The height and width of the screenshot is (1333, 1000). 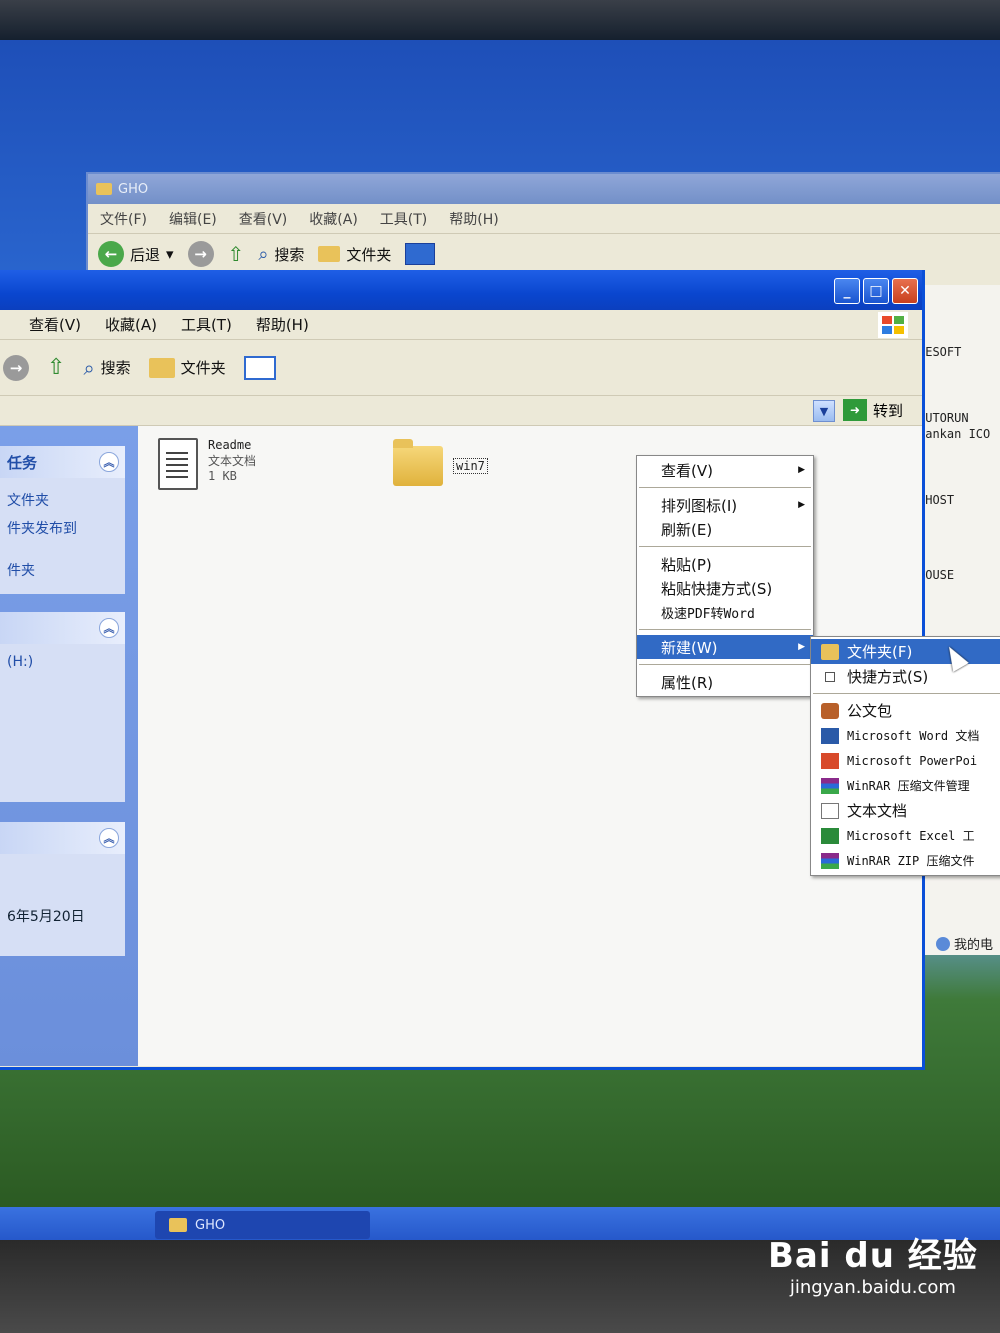 I want to click on item-label: 快捷方式(S), so click(x=888, y=677).